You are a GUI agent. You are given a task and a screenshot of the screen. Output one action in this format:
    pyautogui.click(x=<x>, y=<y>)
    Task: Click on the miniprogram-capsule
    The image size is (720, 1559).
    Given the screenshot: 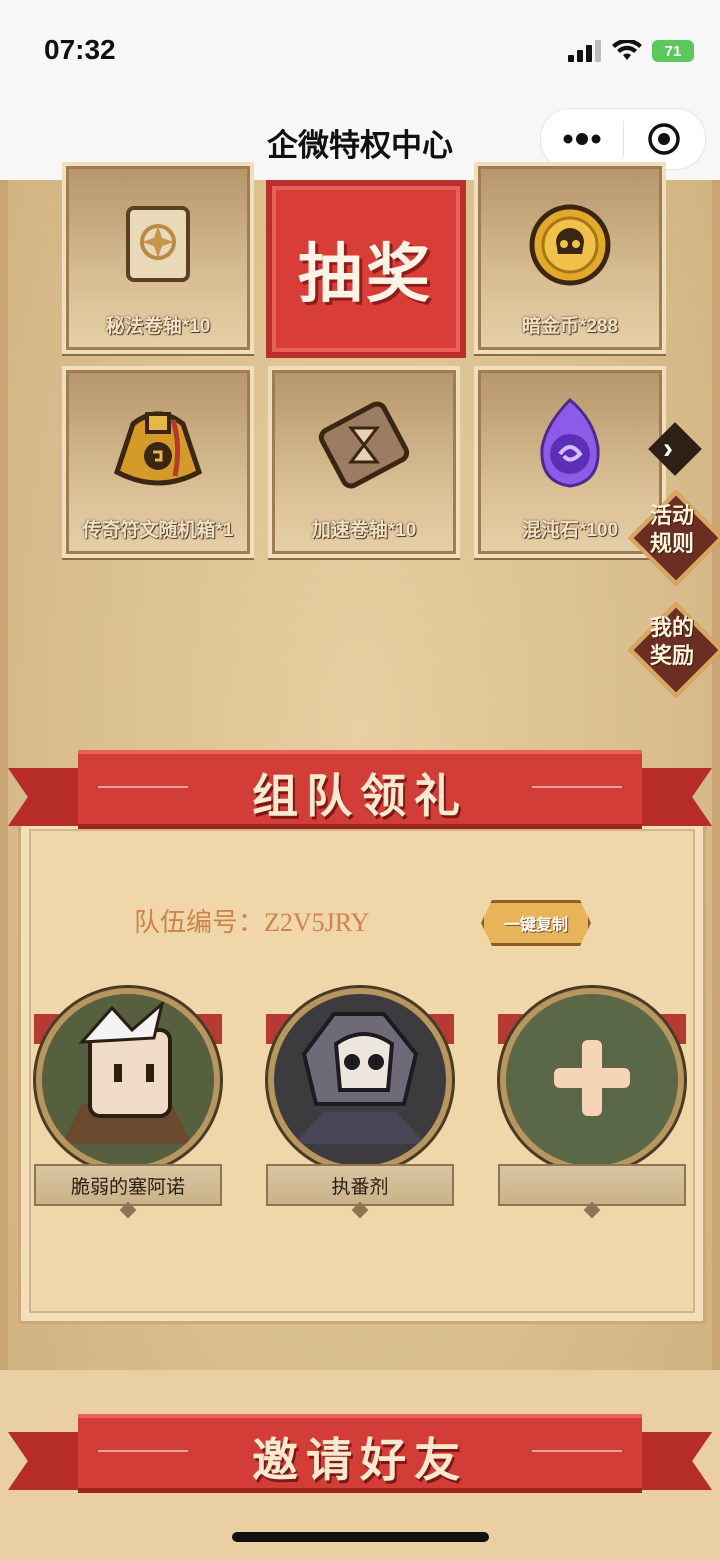 What is the action you would take?
    pyautogui.click(x=623, y=139)
    